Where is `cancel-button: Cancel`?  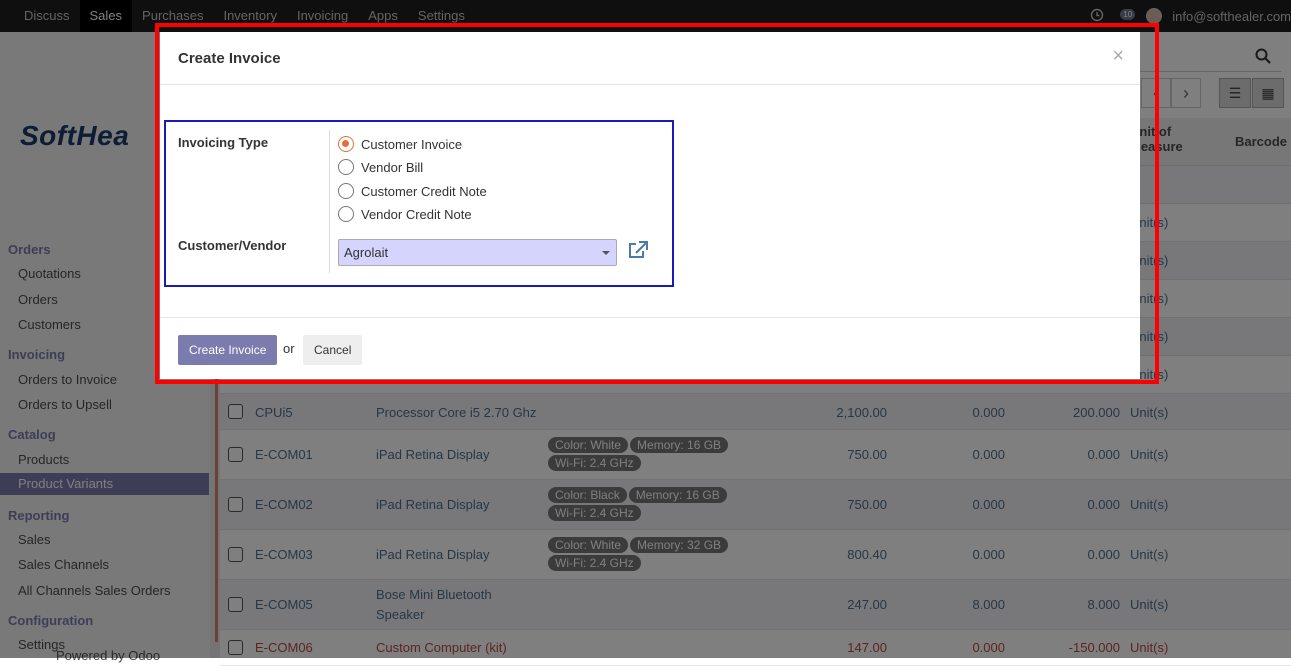
cancel-button: Cancel is located at coordinates (333, 350).